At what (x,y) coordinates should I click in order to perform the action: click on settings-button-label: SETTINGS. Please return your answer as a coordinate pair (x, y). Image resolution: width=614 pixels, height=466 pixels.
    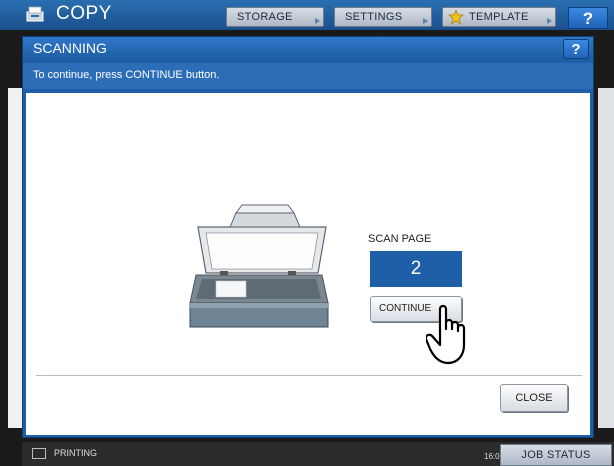
    Looking at the image, I should click on (374, 17).